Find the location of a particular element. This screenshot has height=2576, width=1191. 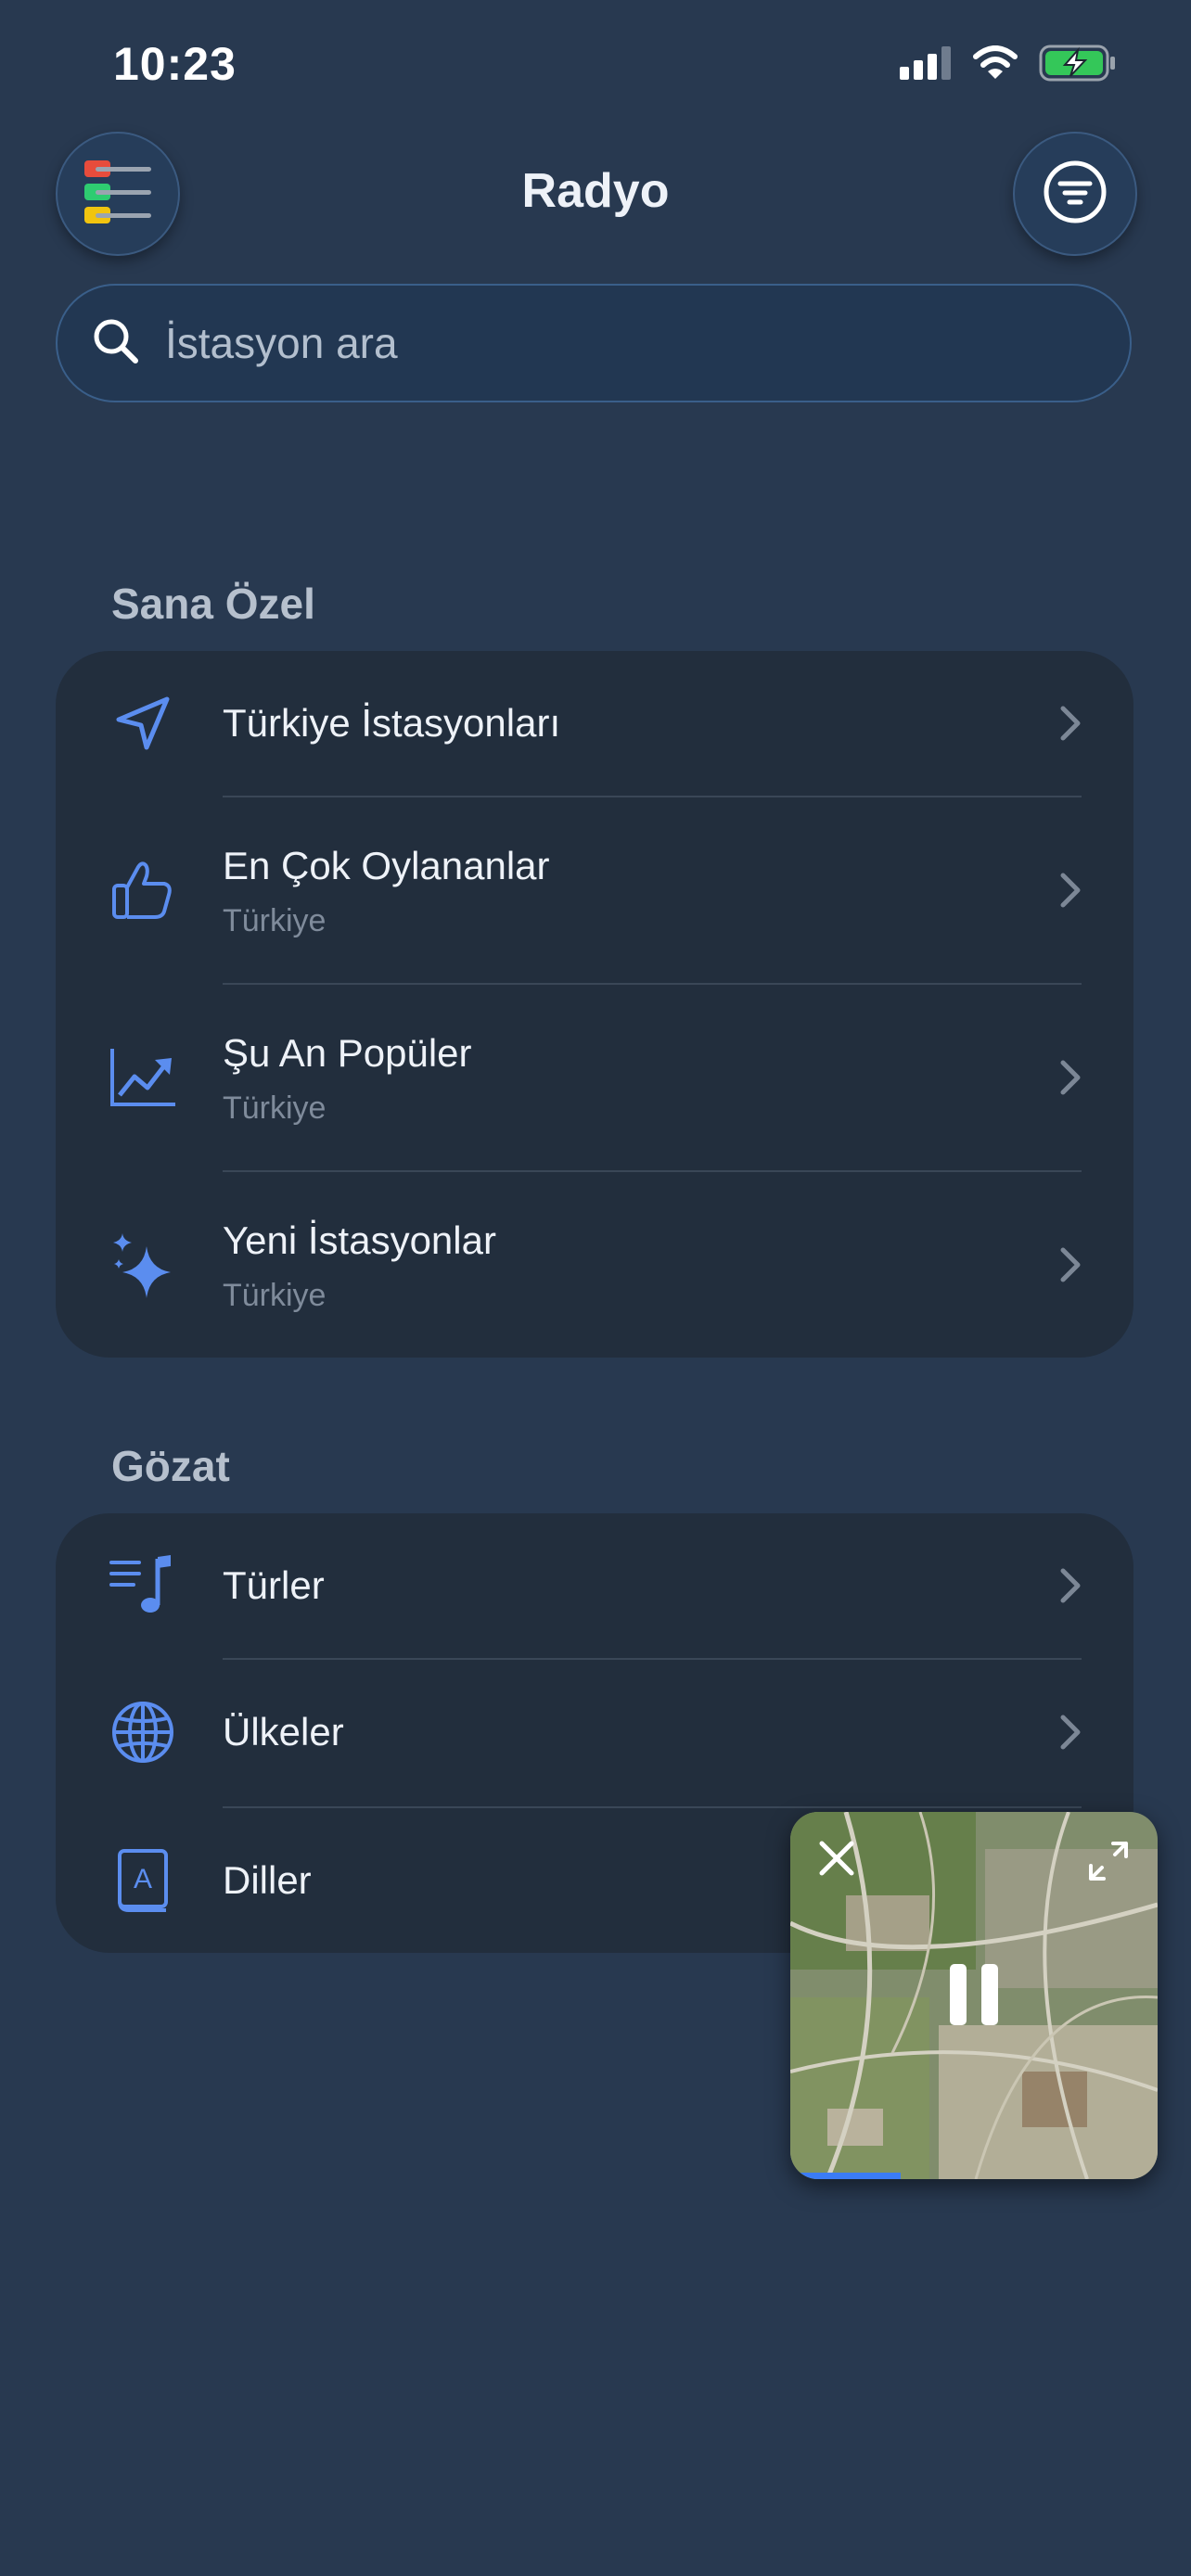

trending-chart-icon is located at coordinates (143, 1077).